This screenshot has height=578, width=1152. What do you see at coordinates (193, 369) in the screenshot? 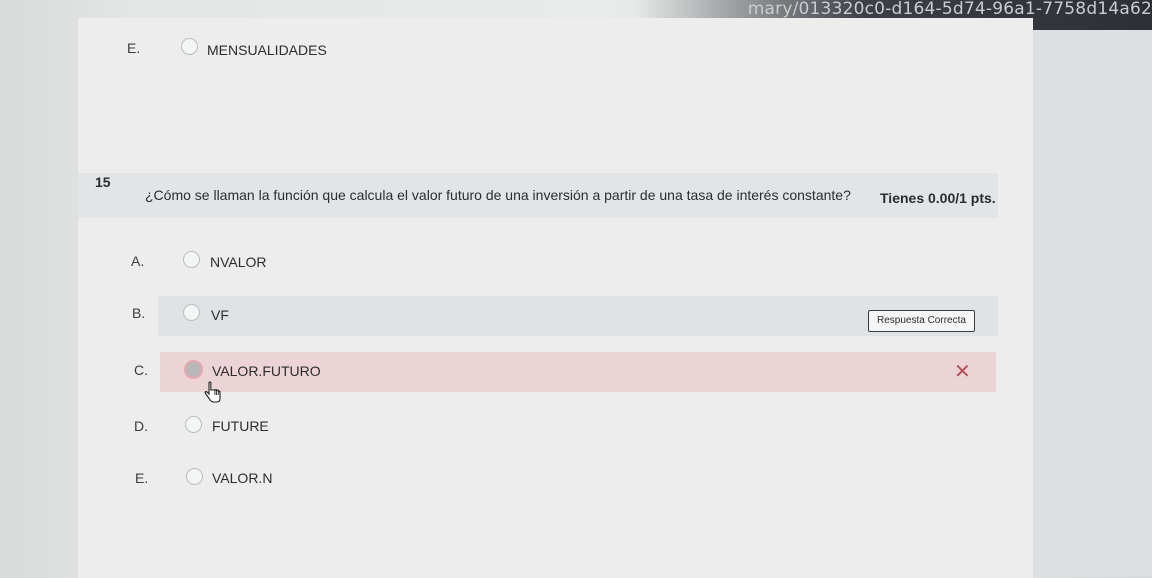
I see `option-c-radio-selected` at bounding box center [193, 369].